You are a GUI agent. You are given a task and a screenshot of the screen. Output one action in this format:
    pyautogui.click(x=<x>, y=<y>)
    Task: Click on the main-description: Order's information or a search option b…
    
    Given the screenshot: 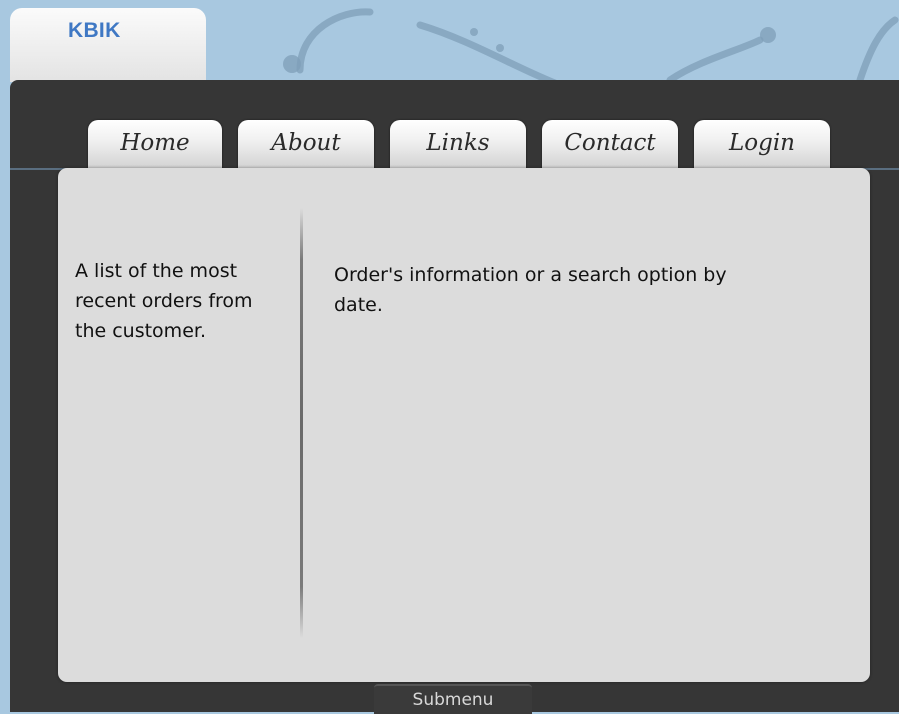 What is the action you would take?
    pyautogui.click(x=530, y=290)
    